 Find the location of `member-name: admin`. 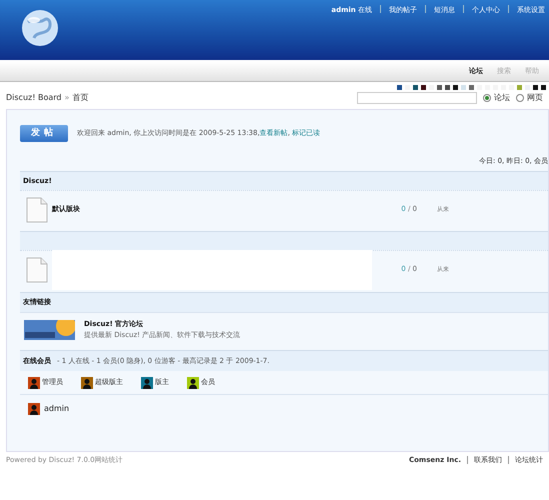

member-name: admin is located at coordinates (57, 409).